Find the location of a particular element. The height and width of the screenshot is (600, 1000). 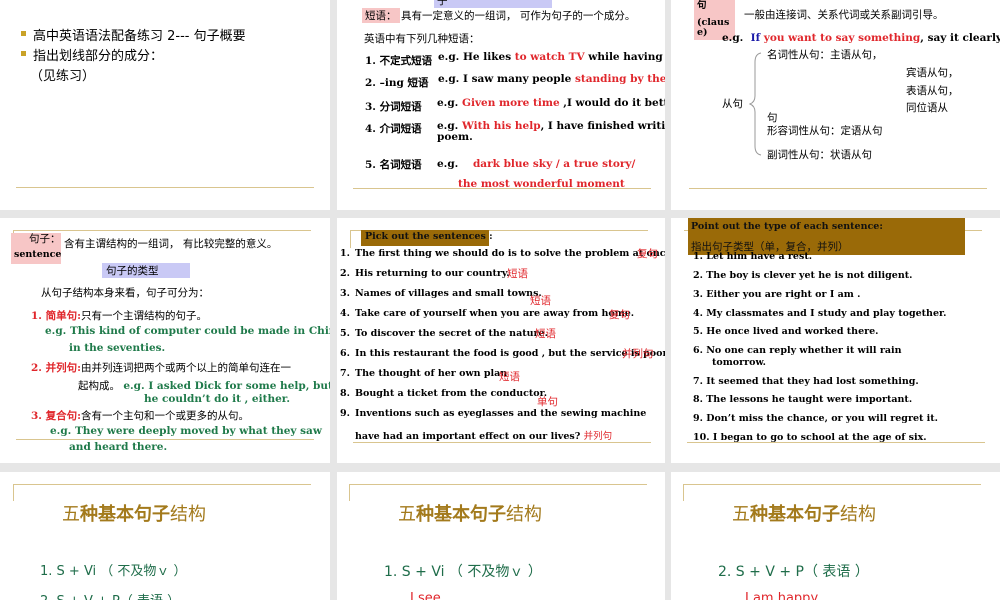

adverb-clause: 副词性从句：状语从句 is located at coordinates (819, 155).